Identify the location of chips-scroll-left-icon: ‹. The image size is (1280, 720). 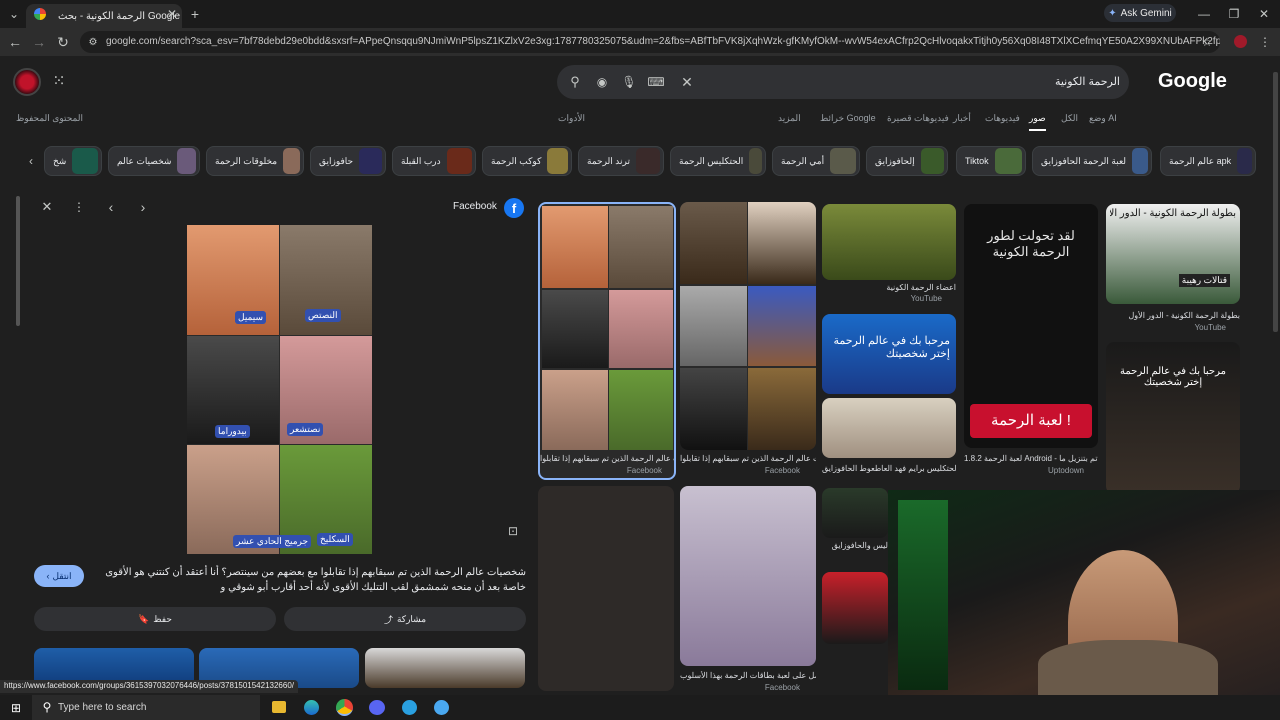
(31, 161).